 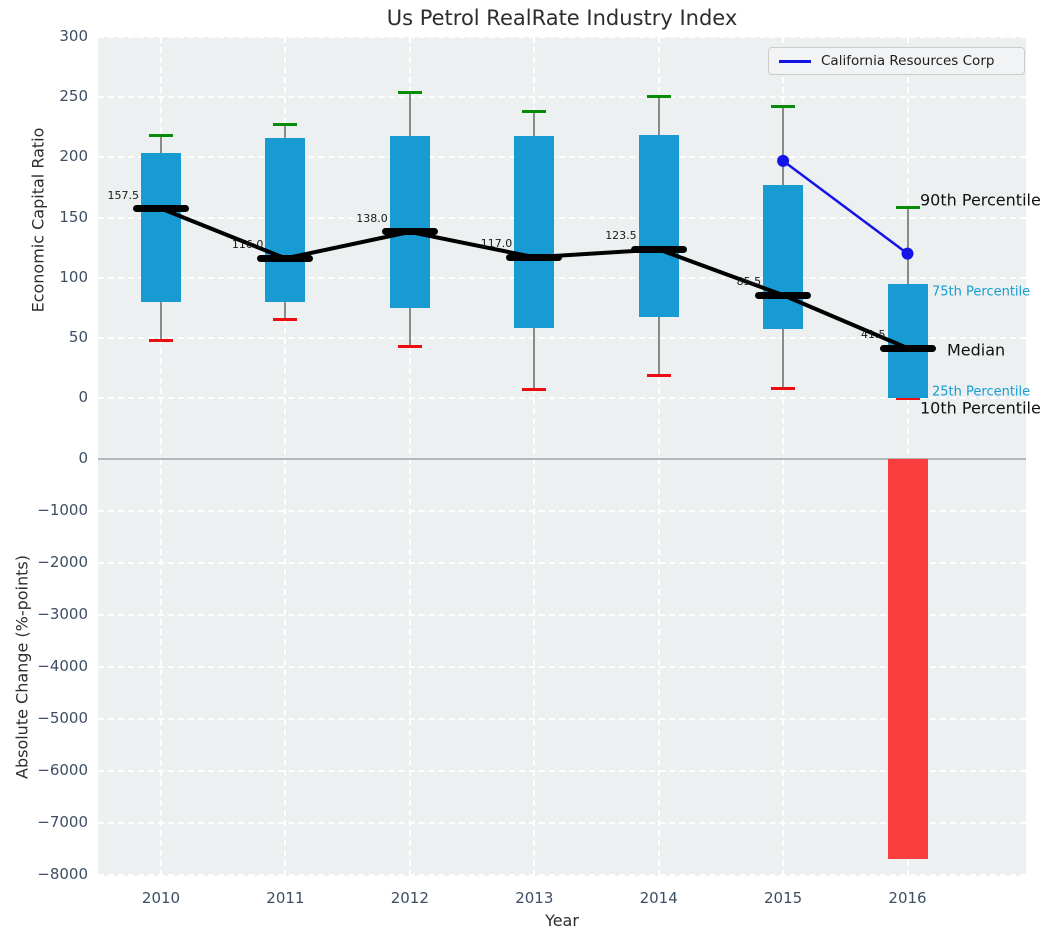 I want to click on top-y-tick-label: 50, so click(x=78, y=336).